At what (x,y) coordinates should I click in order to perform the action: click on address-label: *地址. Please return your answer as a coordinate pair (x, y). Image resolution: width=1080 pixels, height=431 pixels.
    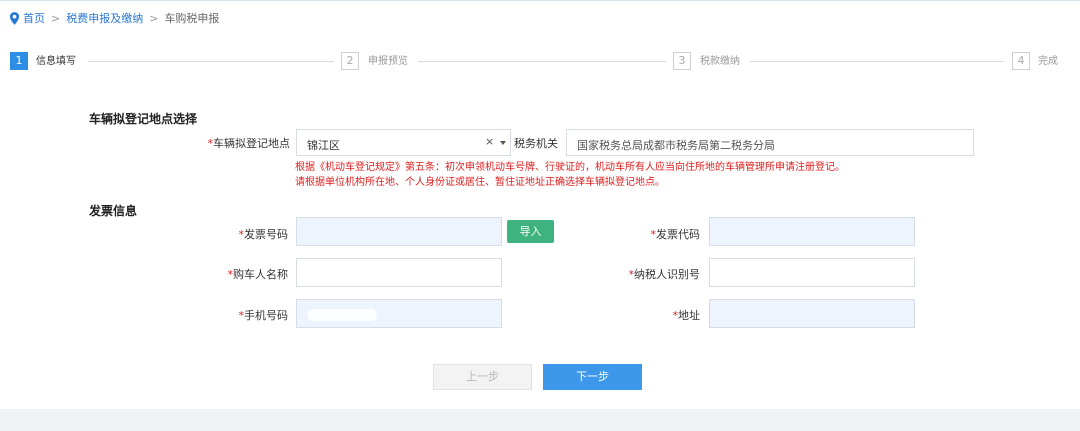
    Looking at the image, I should click on (650, 315).